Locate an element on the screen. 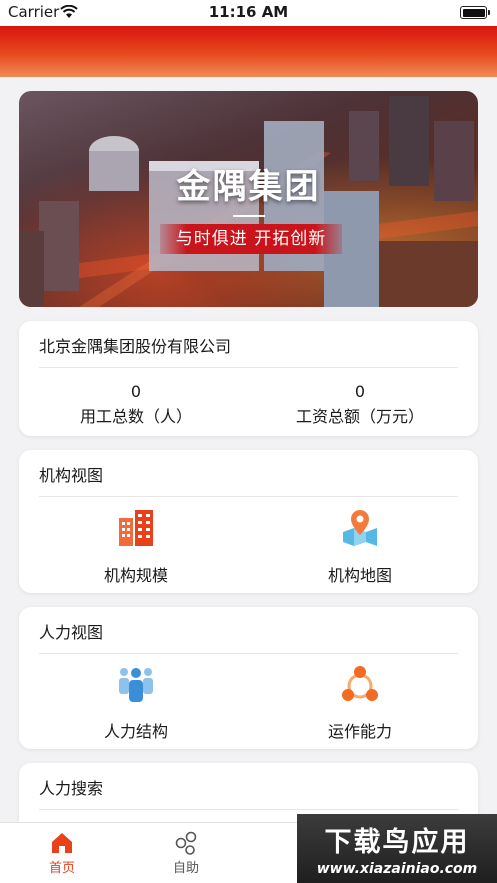 Image resolution: width=497 pixels, height=883 pixels. network-nodes-icon is located at coordinates (360, 684).